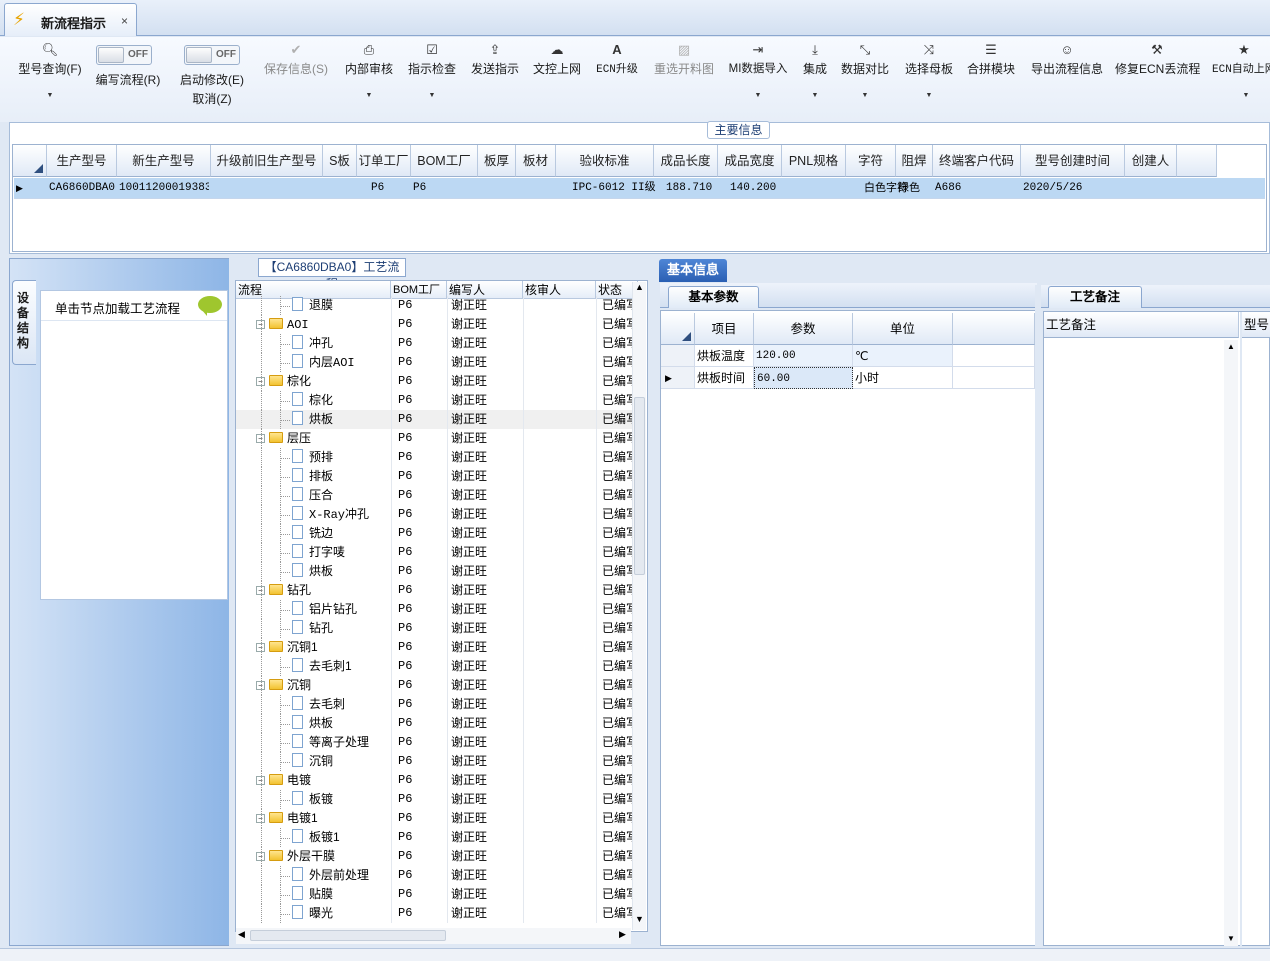  Describe the element at coordinates (814, 161) in the screenshot. I see `column-header: PNL规格` at that location.